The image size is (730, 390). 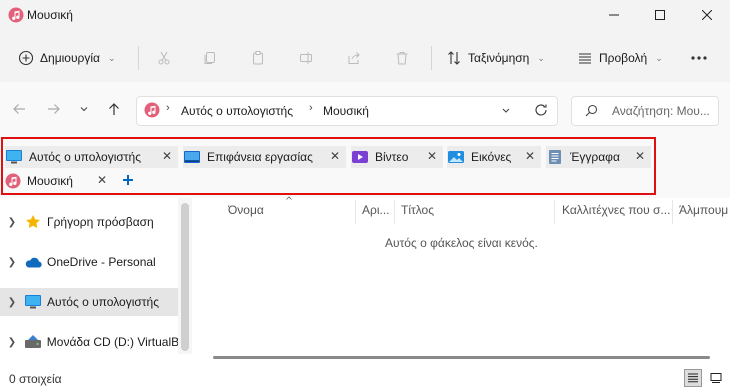 I want to click on more-icon, so click(x=699, y=58).